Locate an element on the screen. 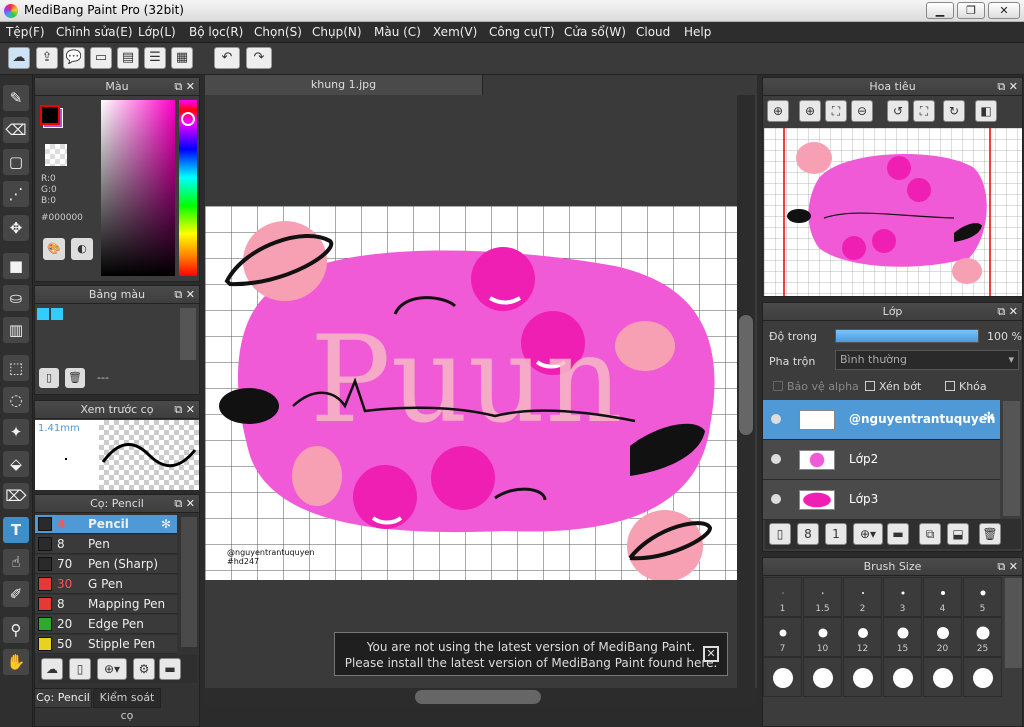  undo-button: ↶ is located at coordinates (227, 58).